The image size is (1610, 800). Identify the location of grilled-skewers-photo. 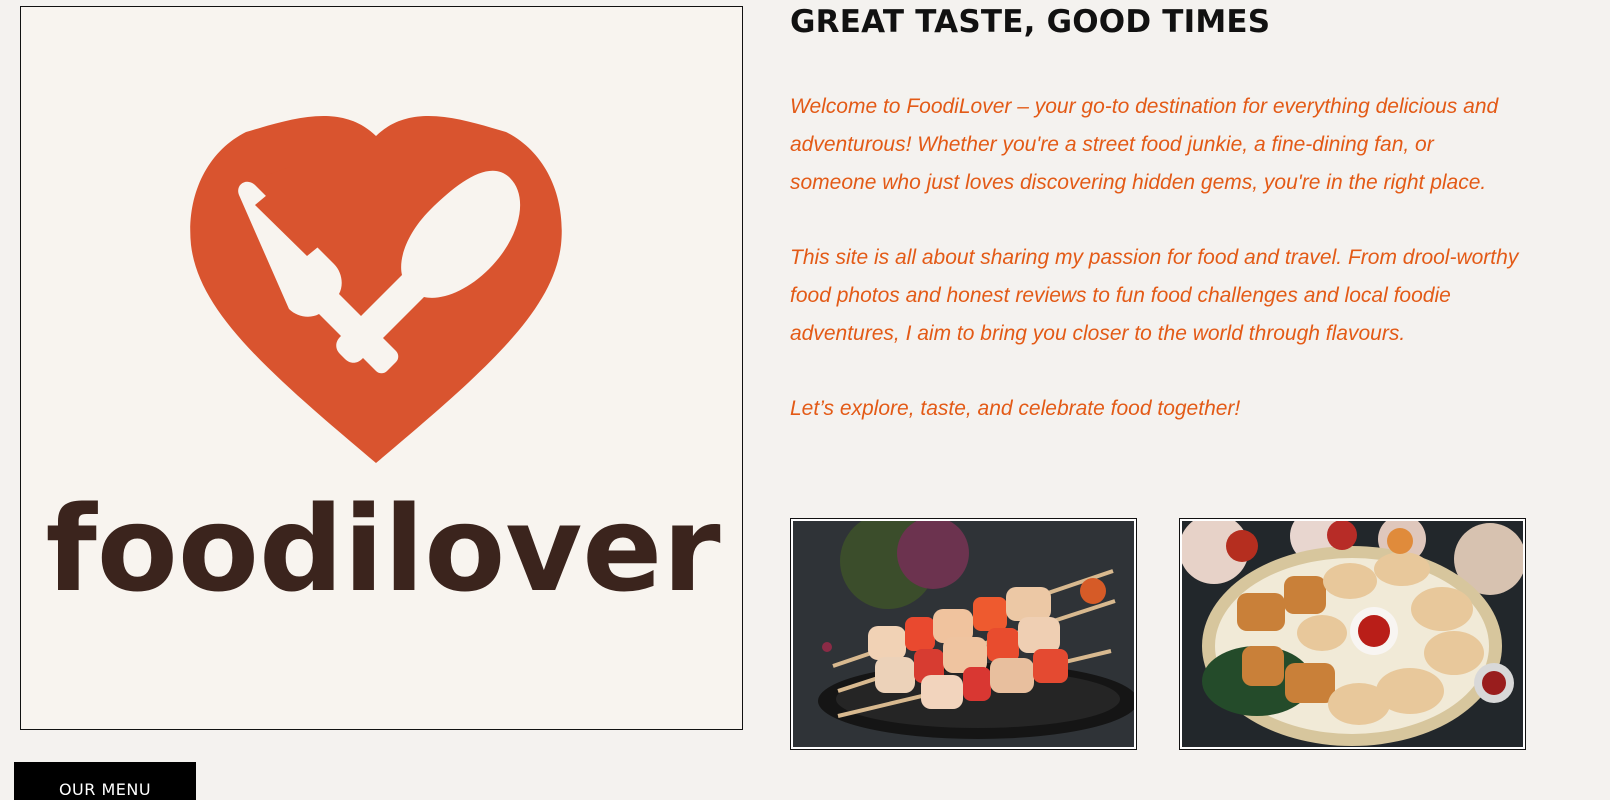
(963, 634).